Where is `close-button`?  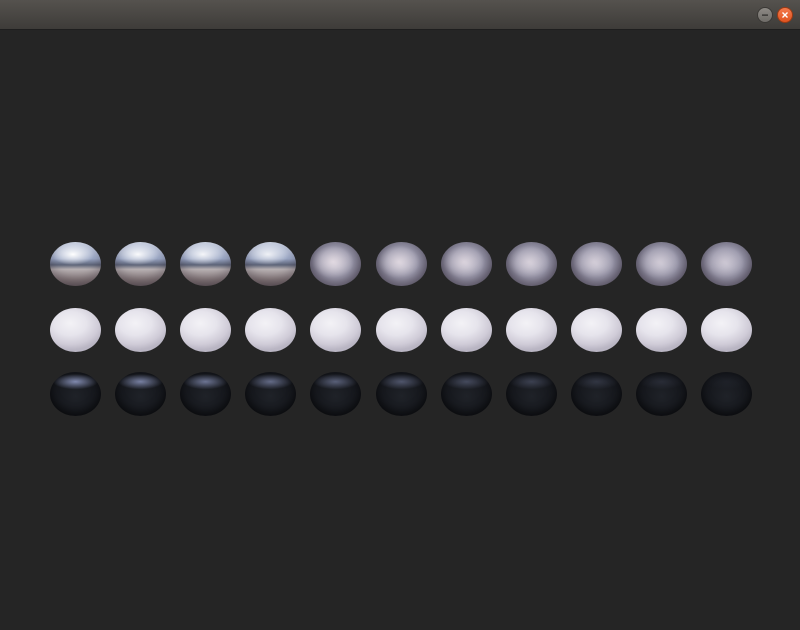 close-button is located at coordinates (785, 15).